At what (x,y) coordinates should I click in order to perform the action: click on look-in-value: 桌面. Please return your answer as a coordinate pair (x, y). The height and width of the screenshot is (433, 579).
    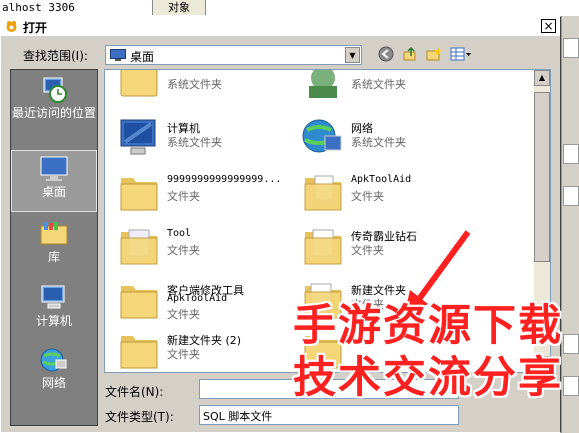
    Looking at the image, I should click on (142, 57).